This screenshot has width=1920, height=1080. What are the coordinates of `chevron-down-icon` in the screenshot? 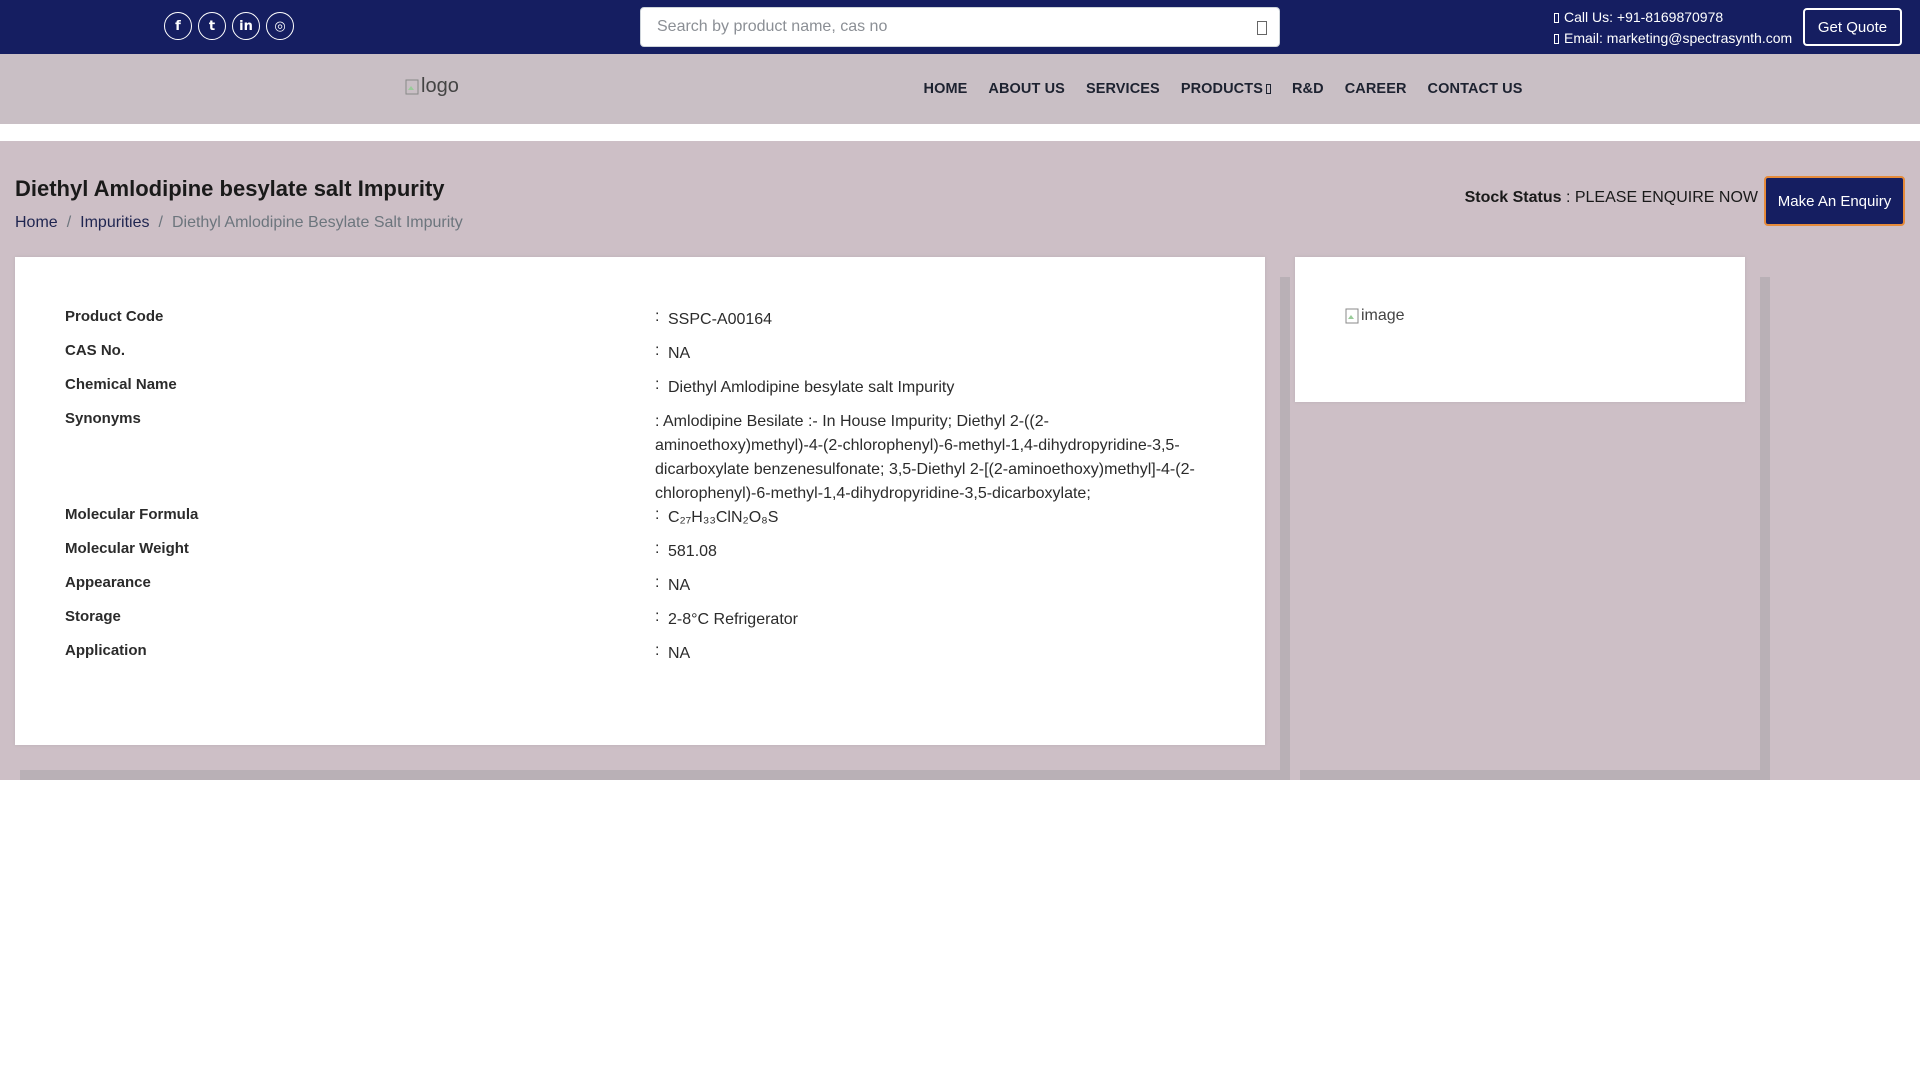 It's located at (1268, 89).